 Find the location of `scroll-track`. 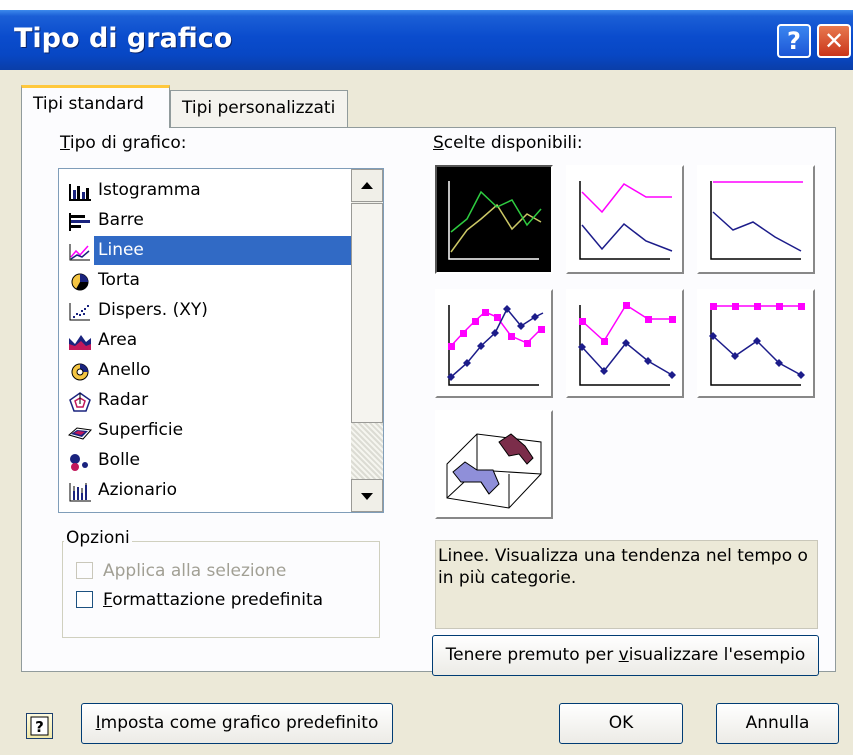

scroll-track is located at coordinates (367, 451).